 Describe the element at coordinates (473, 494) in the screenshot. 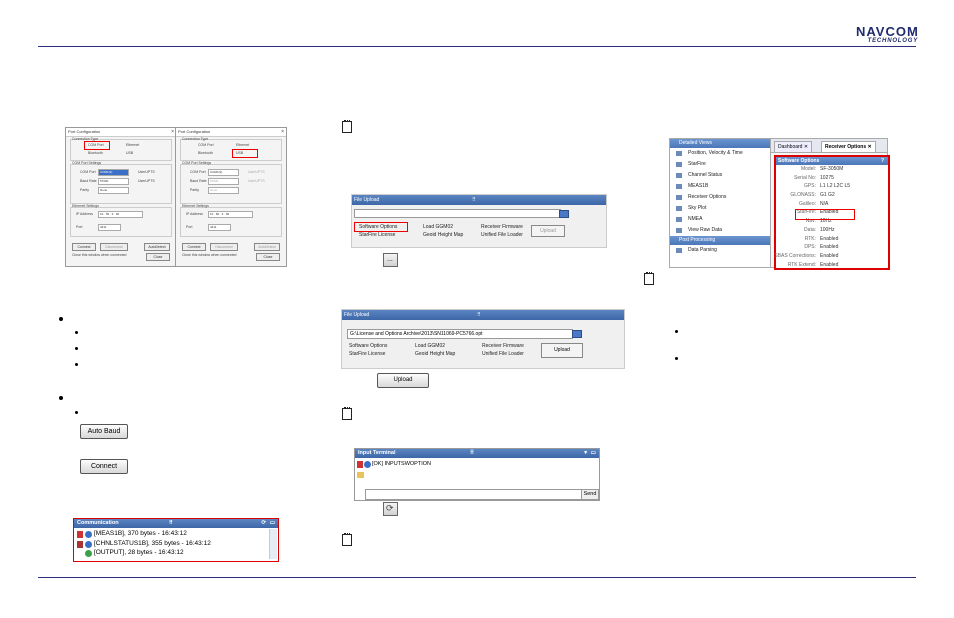

I see `terminal-input` at that location.